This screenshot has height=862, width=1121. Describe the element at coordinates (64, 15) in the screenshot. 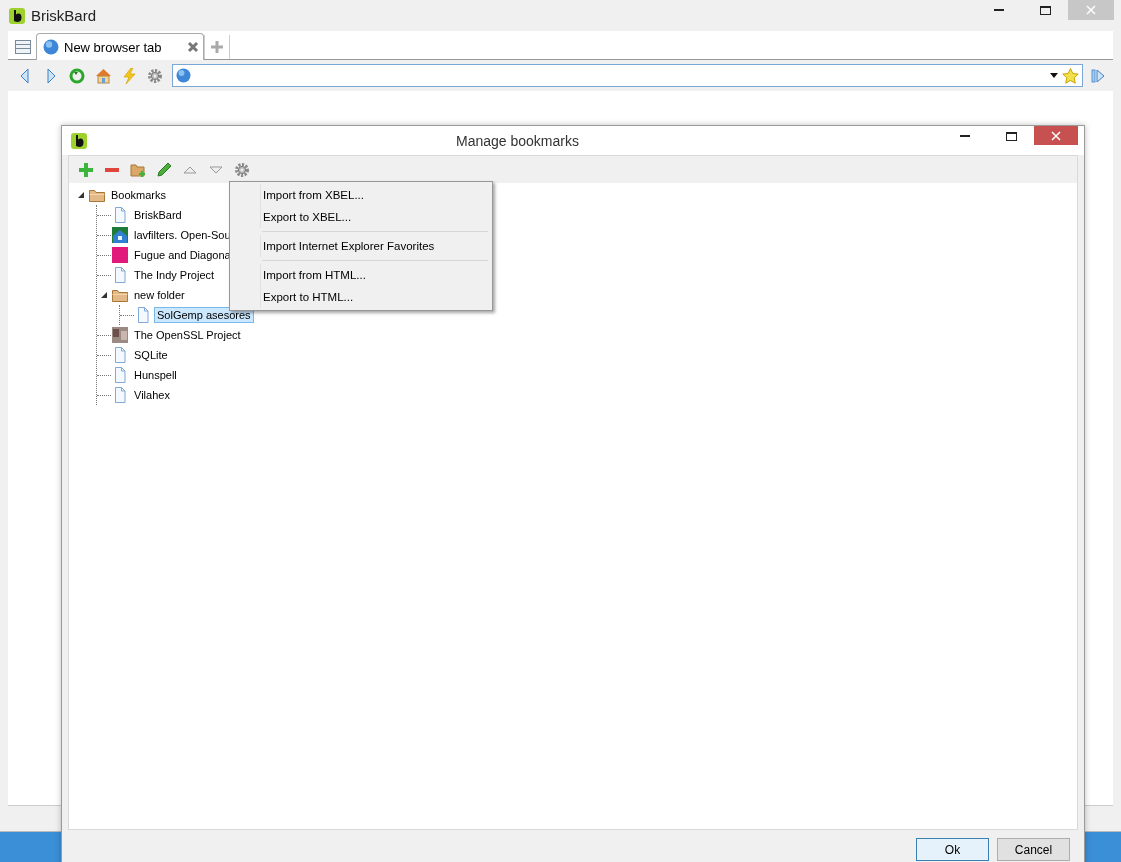

I see `window-title: BriskBard` at that location.